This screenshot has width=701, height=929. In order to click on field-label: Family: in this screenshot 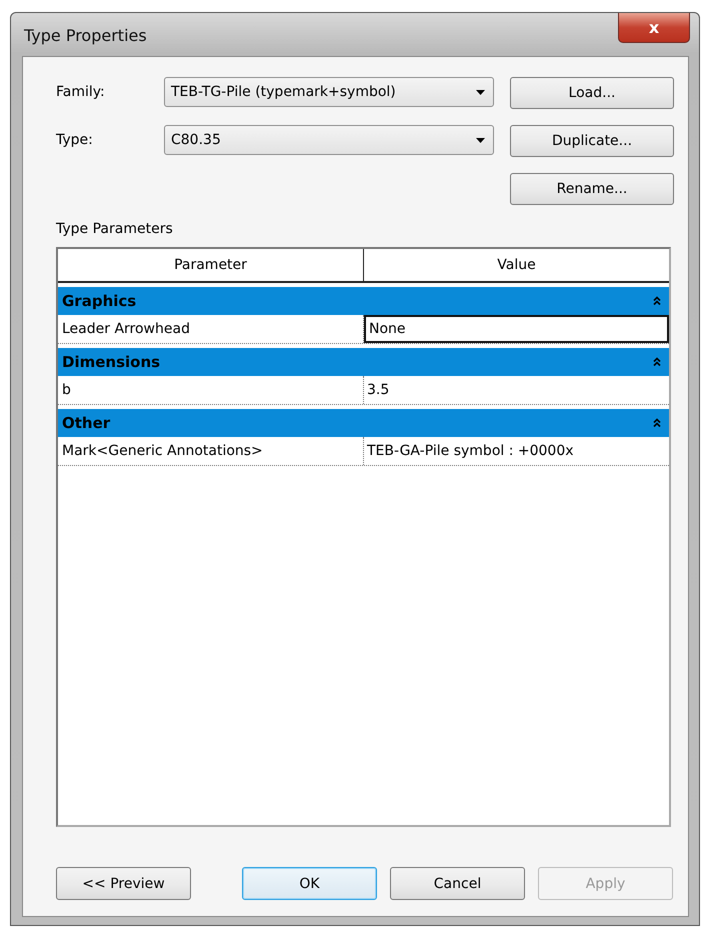, I will do `click(81, 92)`.